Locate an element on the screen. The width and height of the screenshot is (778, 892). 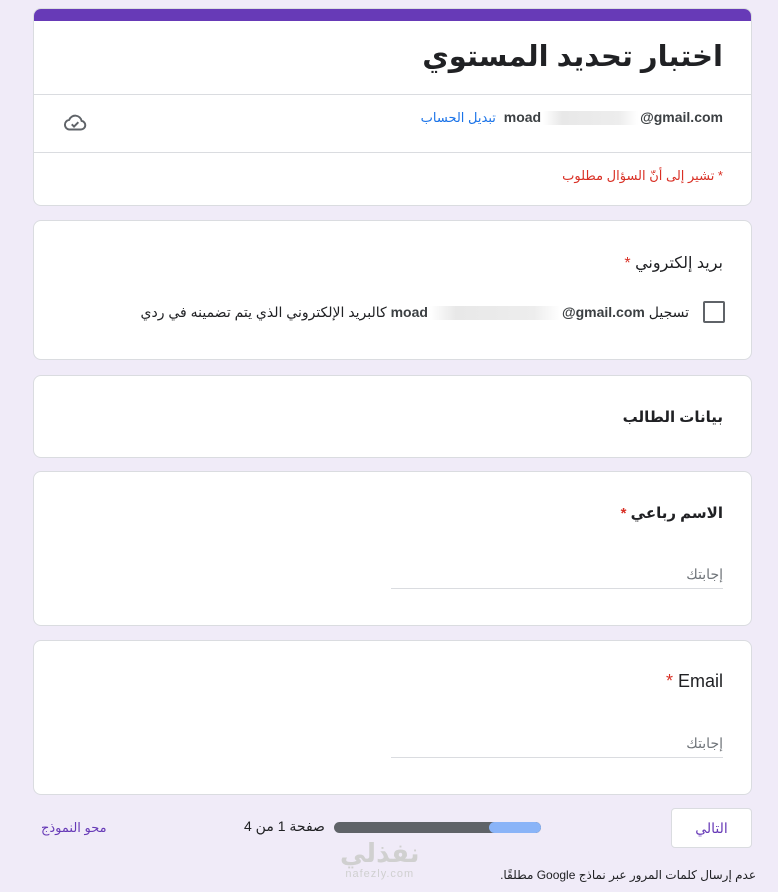
question-title-text: الاسم رباعي is located at coordinates (676, 513).